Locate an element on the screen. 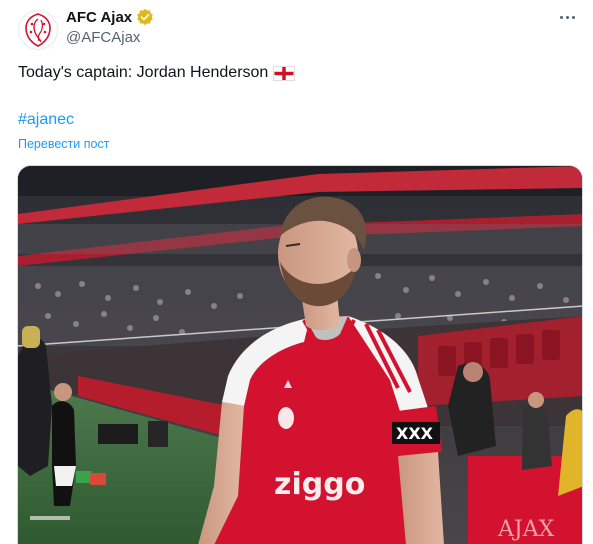 This screenshot has width=593, height=544. armband-text: XXX is located at coordinates (415, 433).